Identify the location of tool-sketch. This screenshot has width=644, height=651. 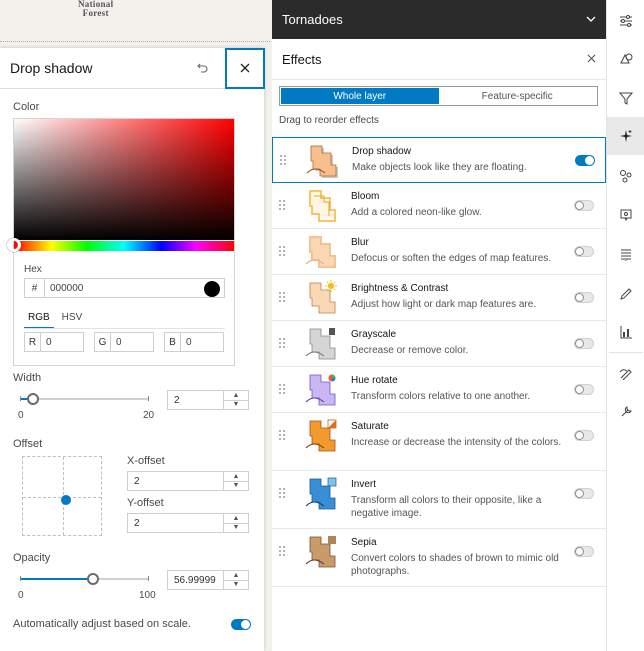
(625, 373).